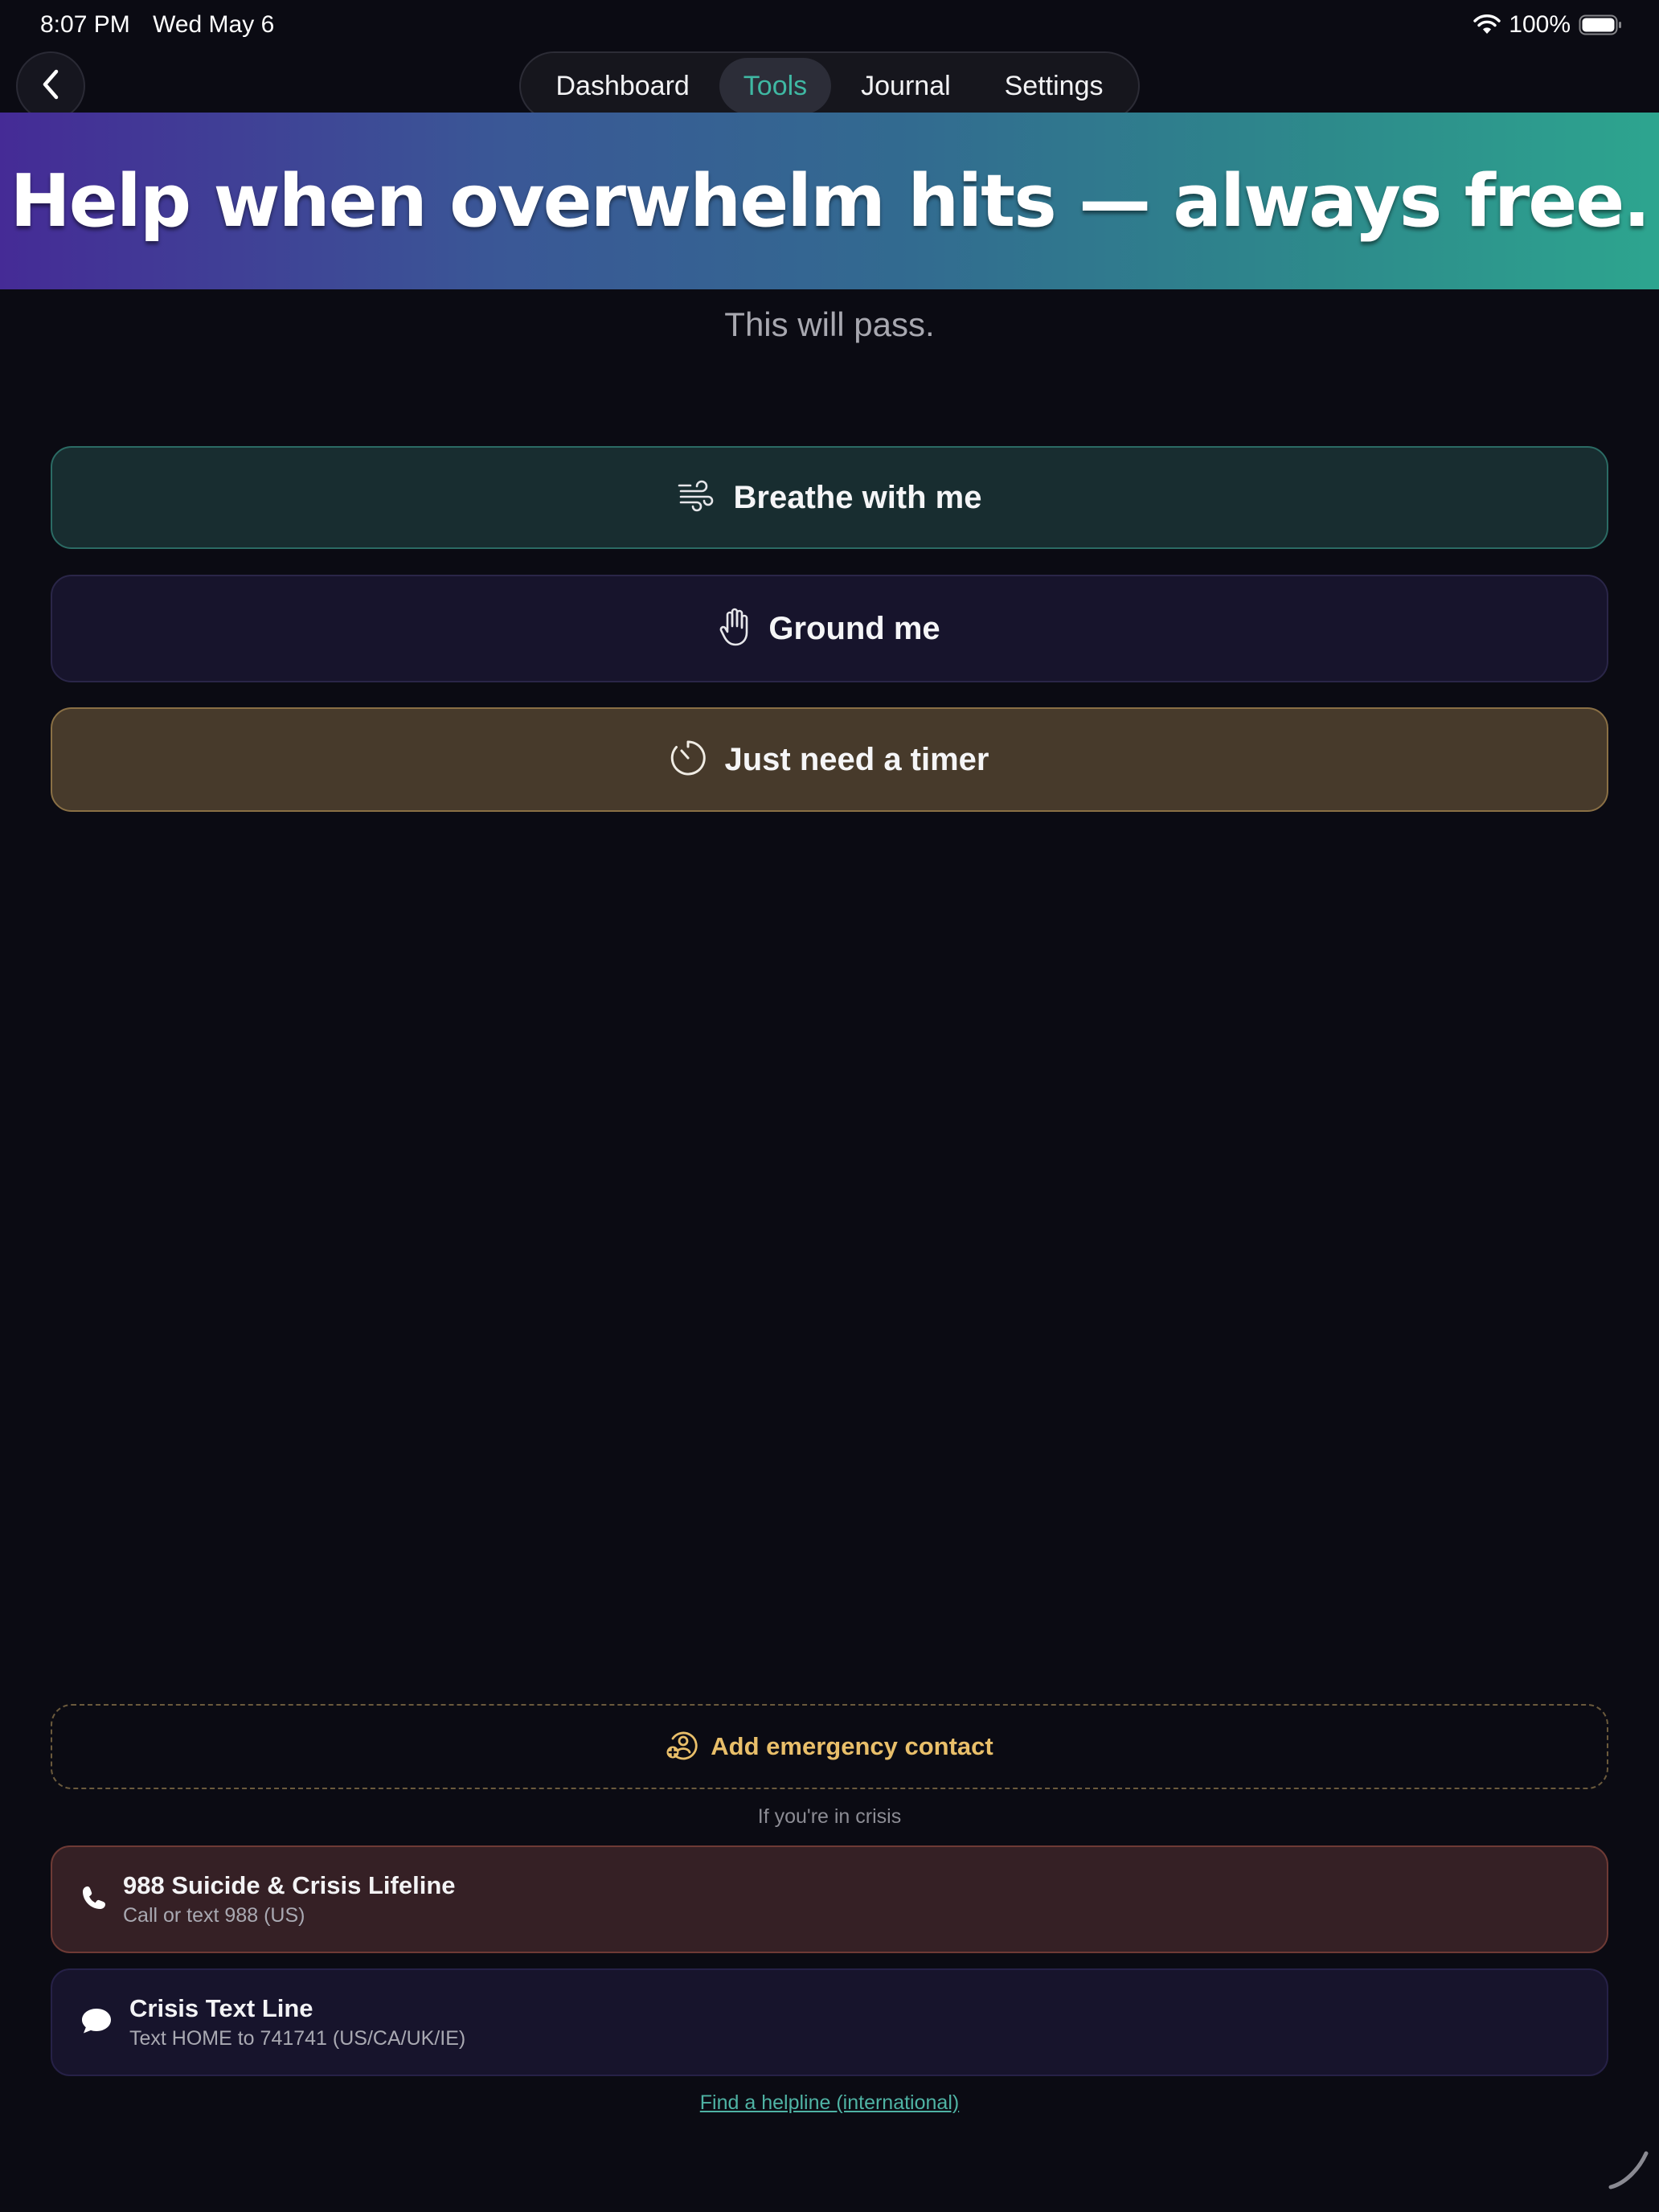 This screenshot has height=2212, width=1659. Describe the element at coordinates (682, 1747) in the screenshot. I see `add-contact-icon` at that location.